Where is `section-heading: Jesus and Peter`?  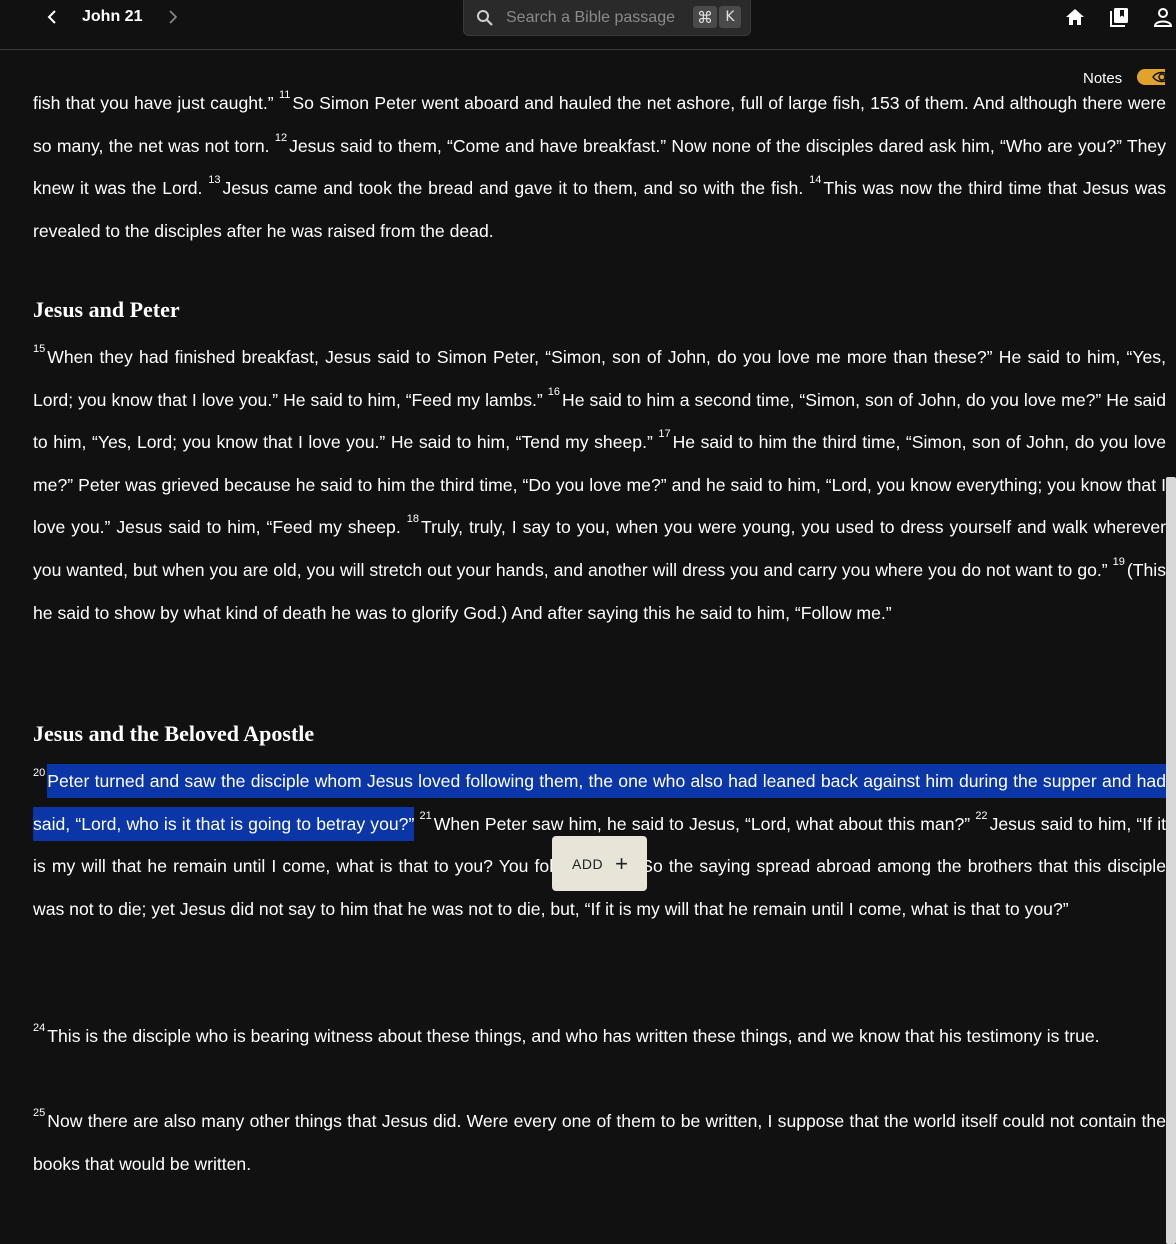 section-heading: Jesus and Peter is located at coordinates (106, 309).